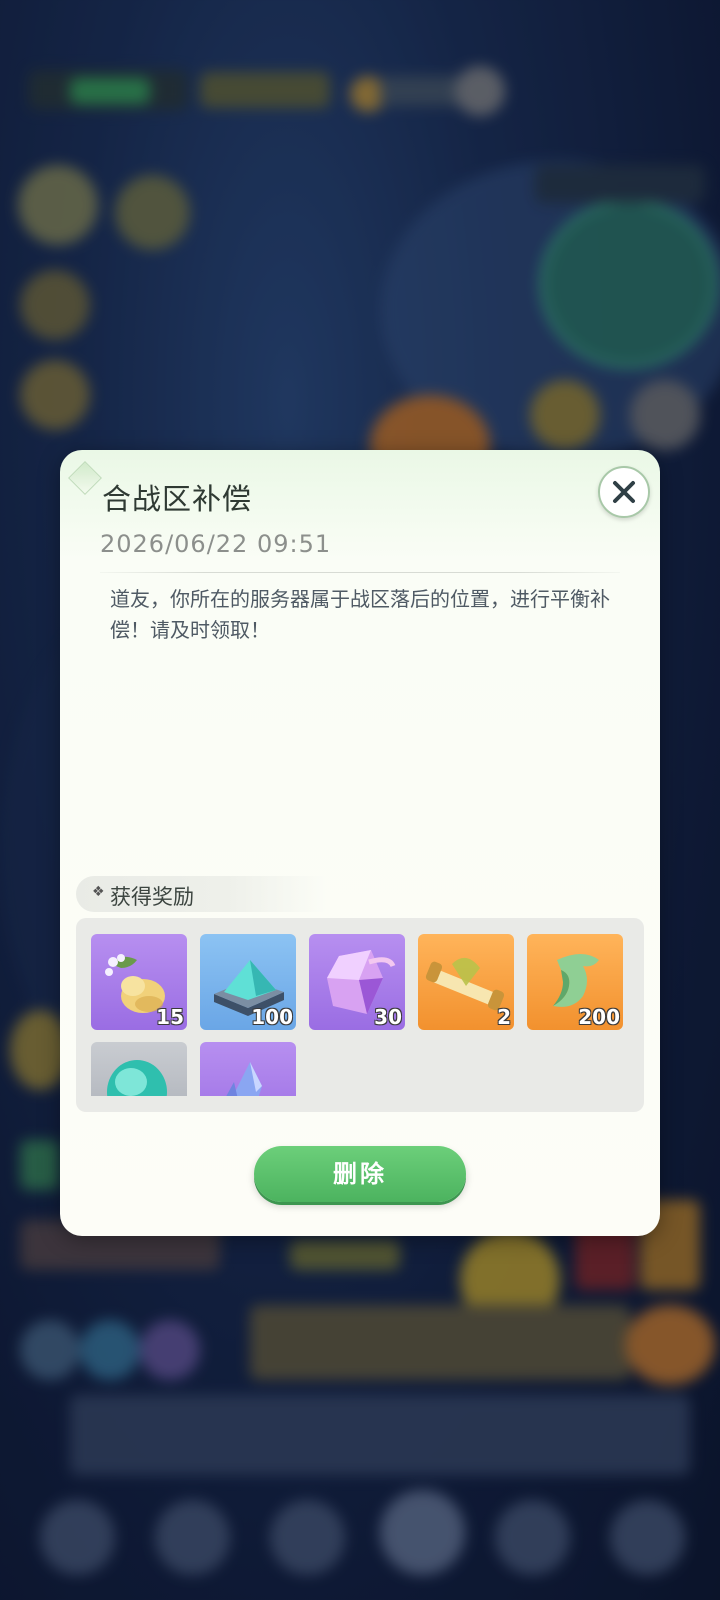  I want to click on blue-shard-icon, so click(244, 1079).